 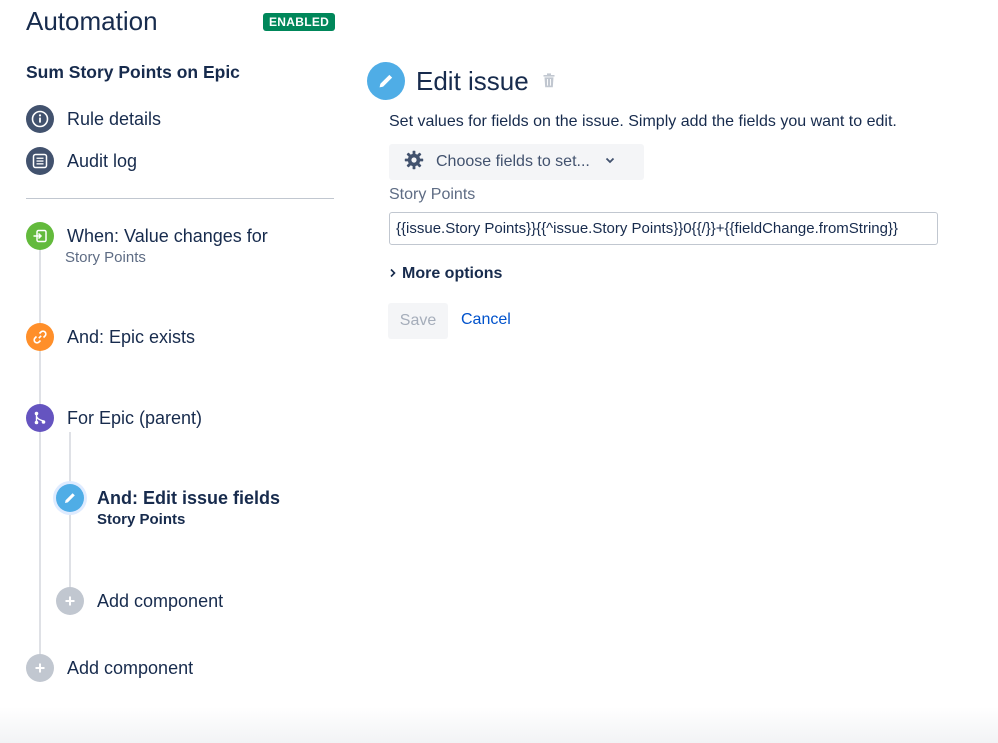 I want to click on sidebar-item-label: Rule details, so click(x=114, y=118).